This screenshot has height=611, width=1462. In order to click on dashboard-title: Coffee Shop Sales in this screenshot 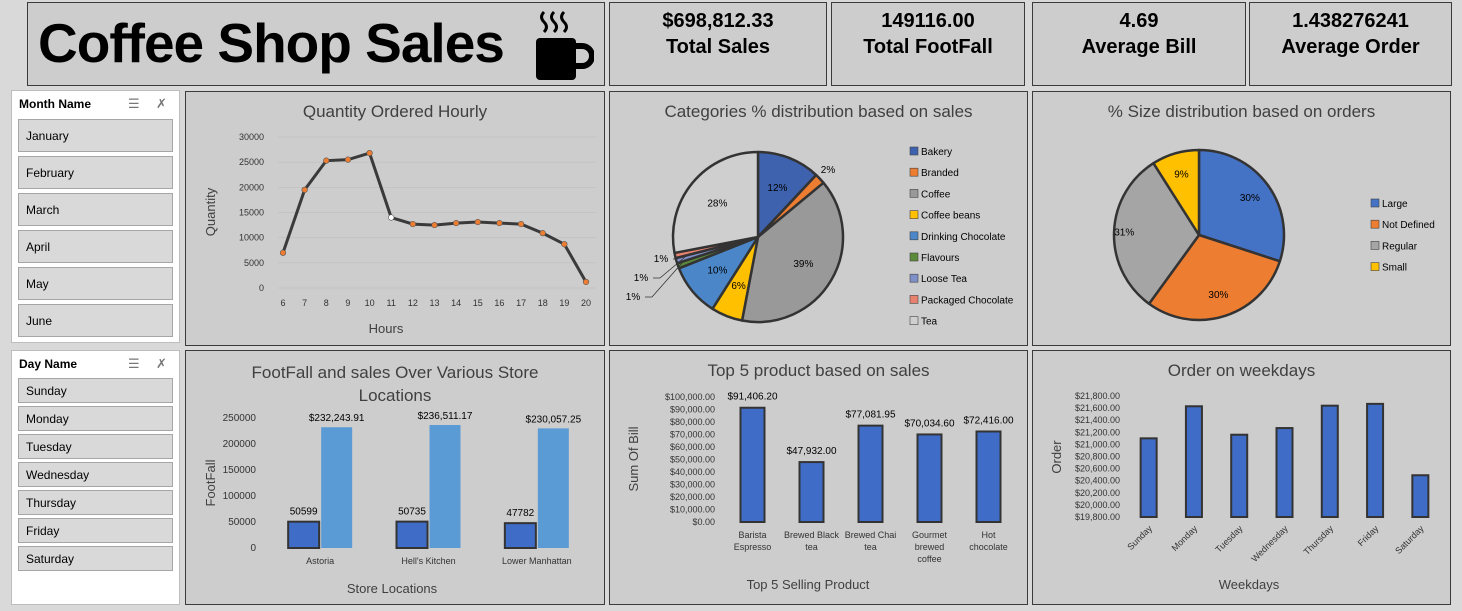, I will do `click(271, 43)`.